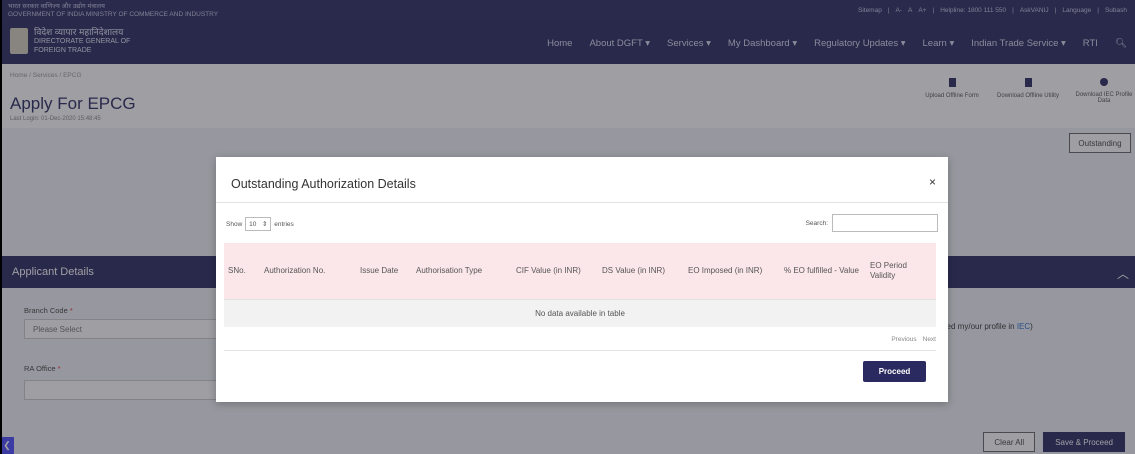 This screenshot has width=1135, height=454. Describe the element at coordinates (323, 184) in the screenshot. I see `modal-title: Outstanding Authorization Details` at that location.